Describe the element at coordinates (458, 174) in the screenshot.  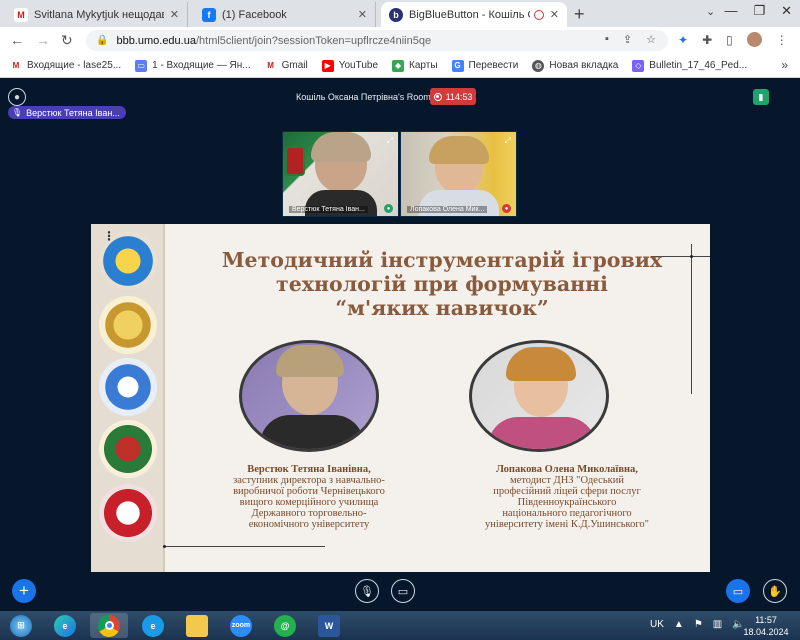
I see `webcam-tile: ⤢ Лопакова Олена Мик... ●` at that location.